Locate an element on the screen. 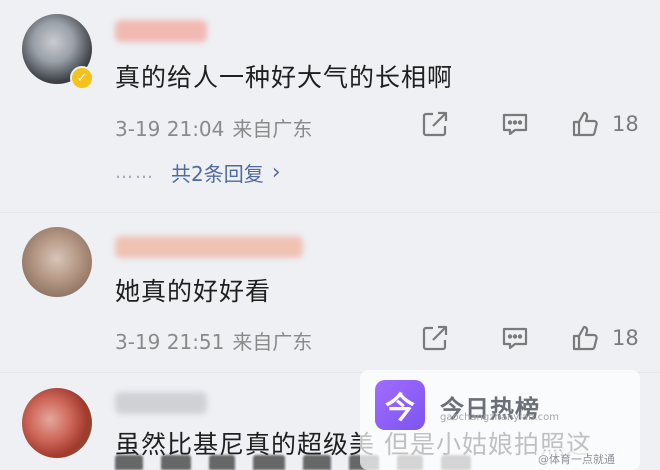 This screenshot has width=660, height=470. username-blurred is located at coordinates (161, 403).